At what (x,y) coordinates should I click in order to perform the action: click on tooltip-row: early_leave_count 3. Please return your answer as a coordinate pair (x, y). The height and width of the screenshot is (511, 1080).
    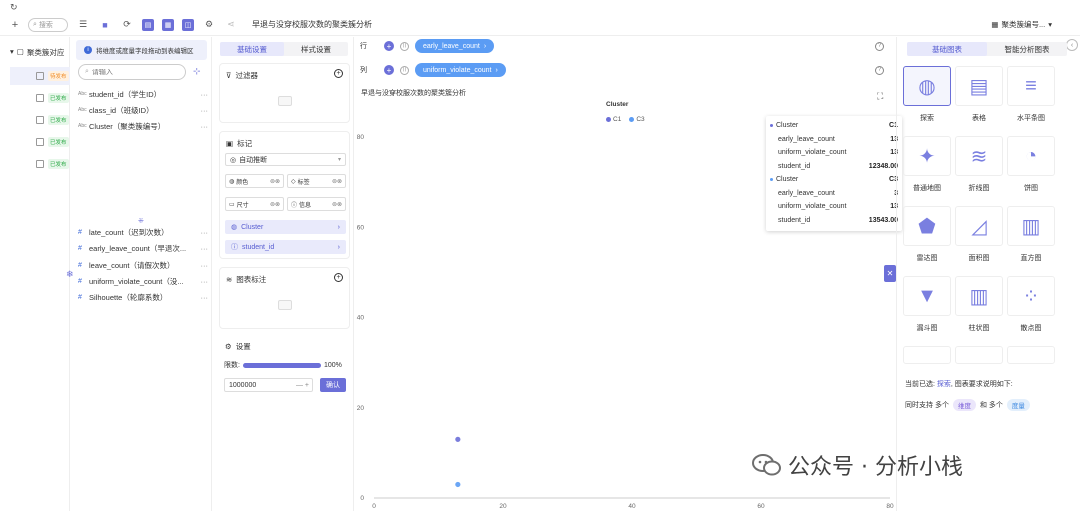
    Looking at the image, I should click on (838, 193).